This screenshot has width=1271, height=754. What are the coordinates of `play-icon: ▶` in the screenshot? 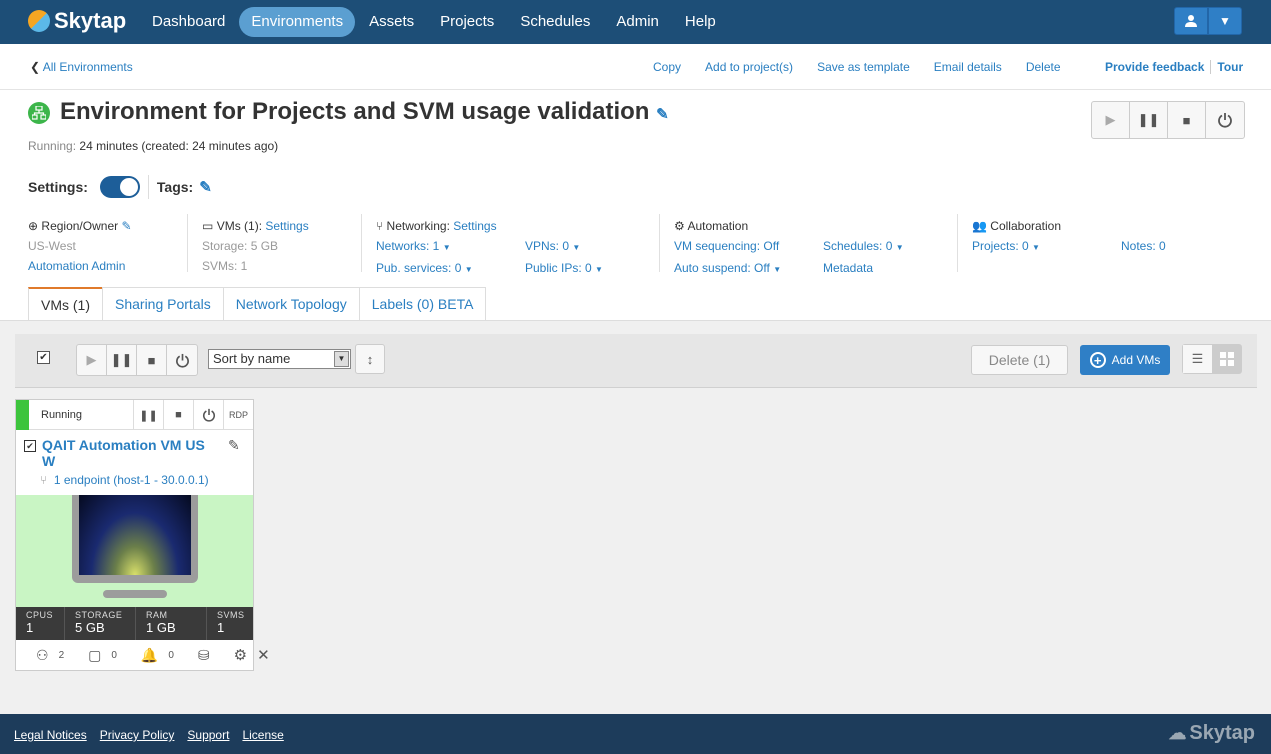 It's located at (1110, 119).